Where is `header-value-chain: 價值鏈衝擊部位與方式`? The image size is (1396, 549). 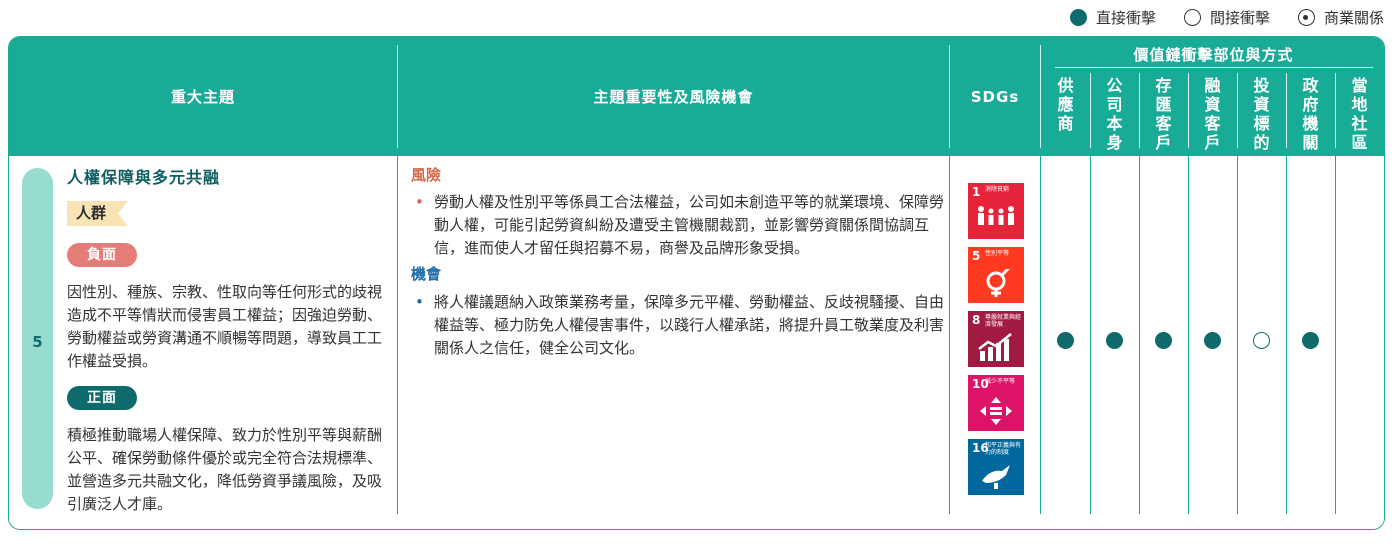
header-value-chain: 價值鏈衝擊部位與方式 is located at coordinates (1213, 54).